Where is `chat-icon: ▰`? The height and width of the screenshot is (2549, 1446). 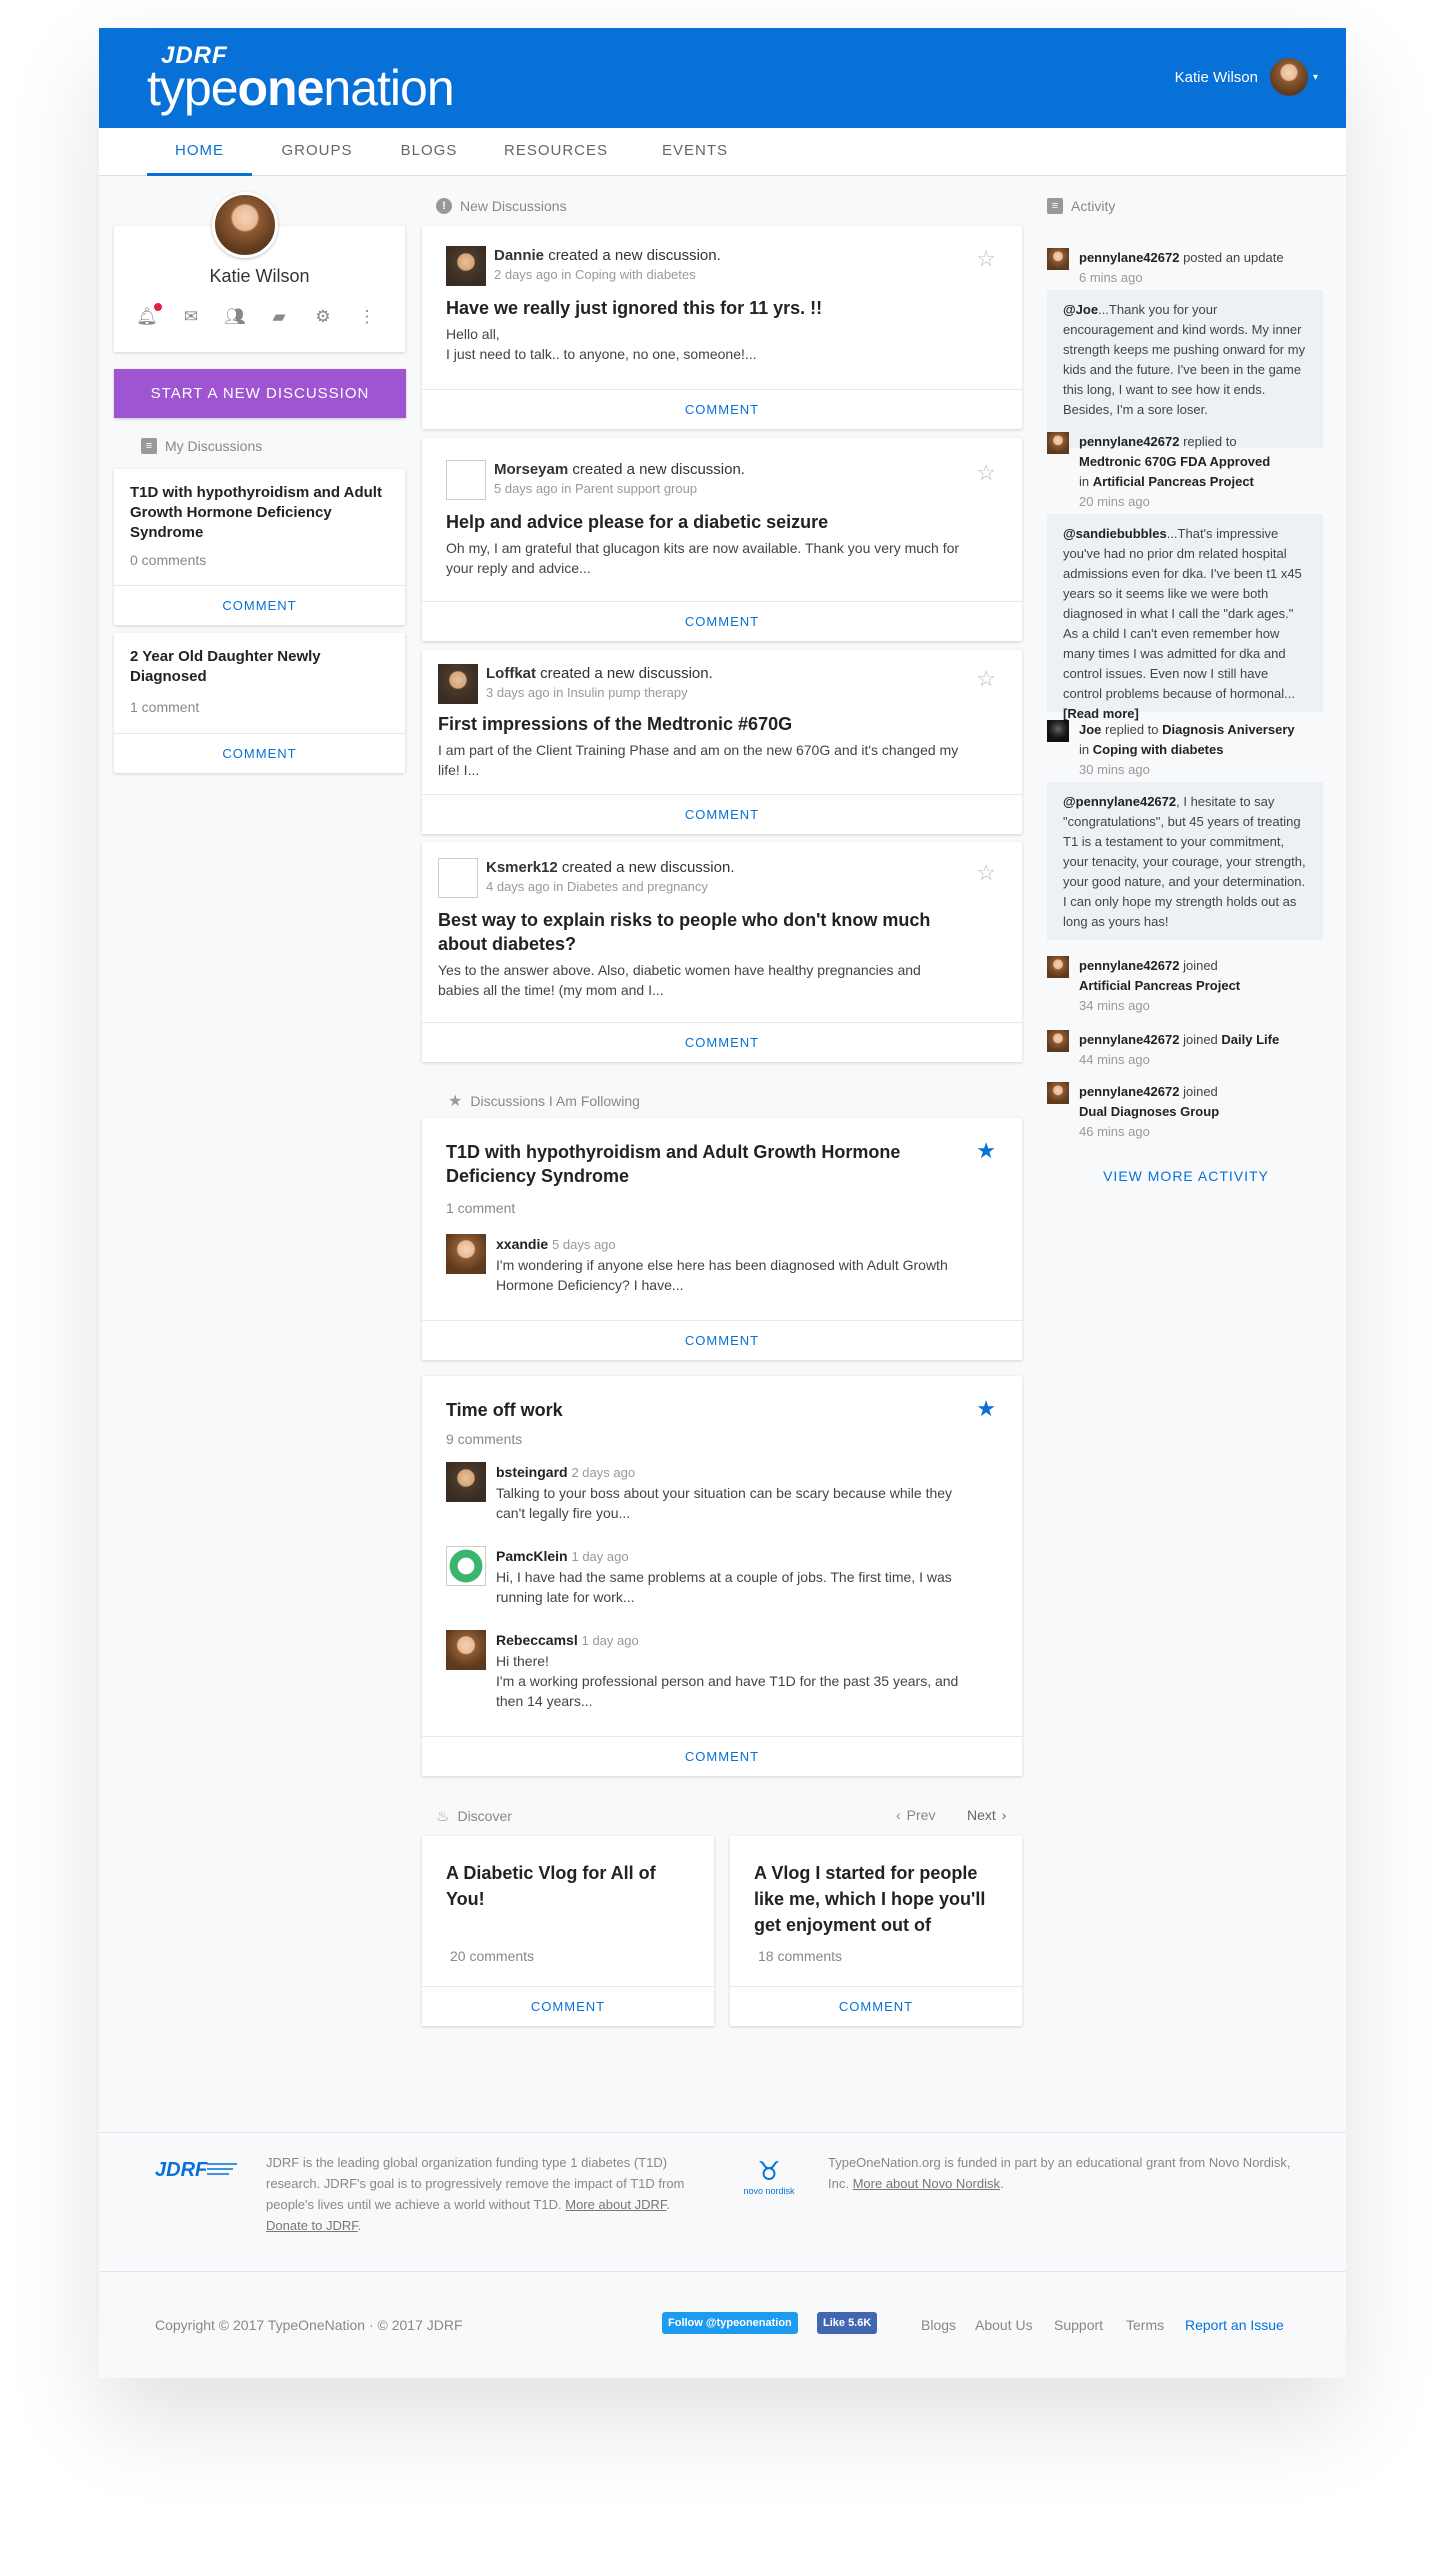 chat-icon: ▰ is located at coordinates (279, 317).